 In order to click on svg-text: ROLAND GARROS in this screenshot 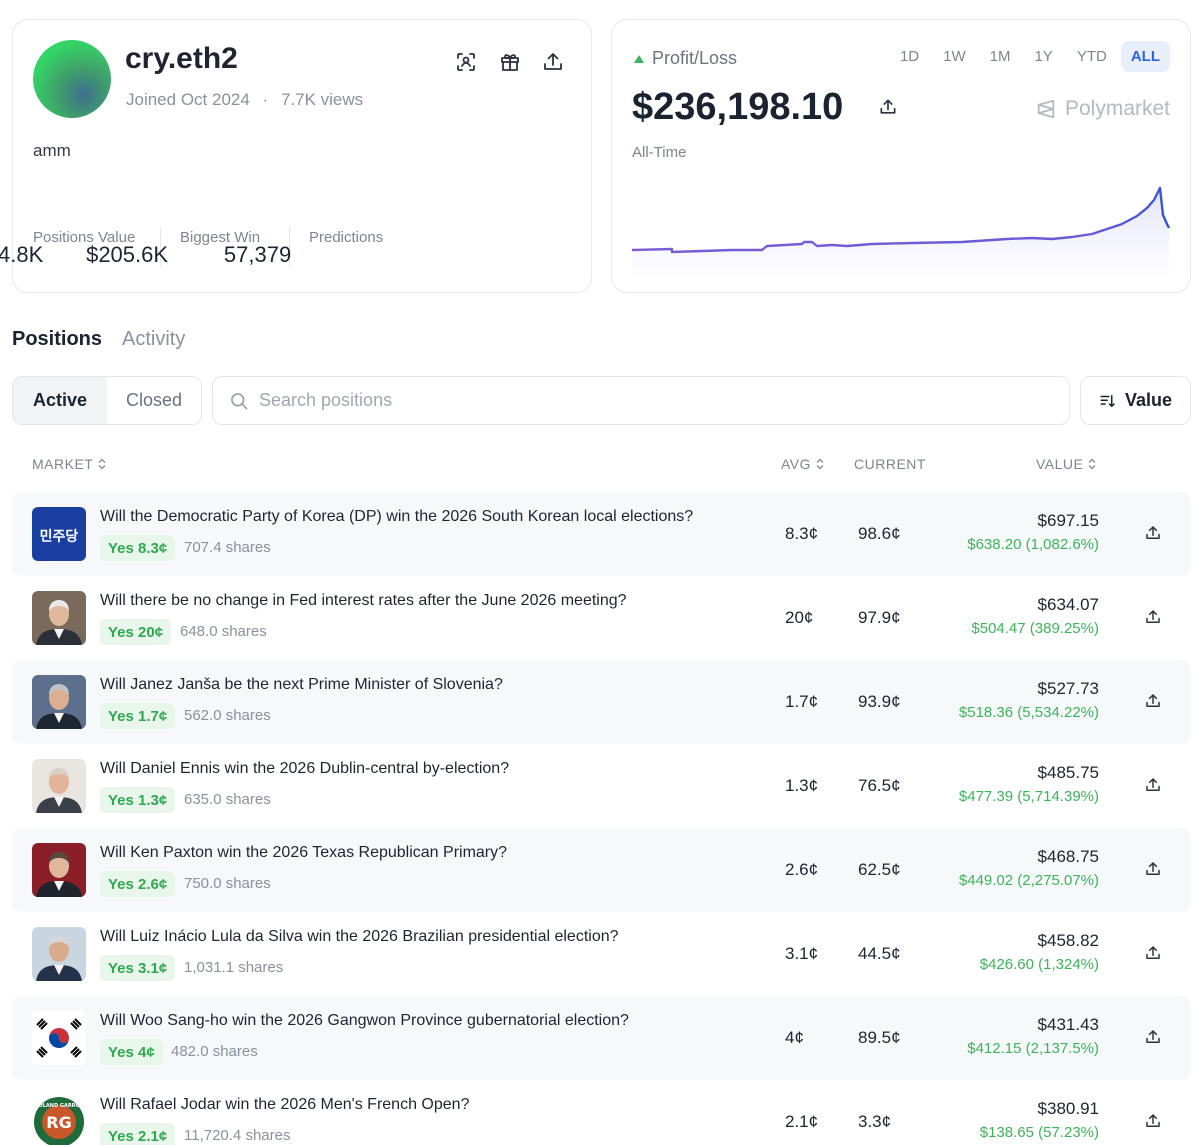, I will do `click(59, 1106)`.